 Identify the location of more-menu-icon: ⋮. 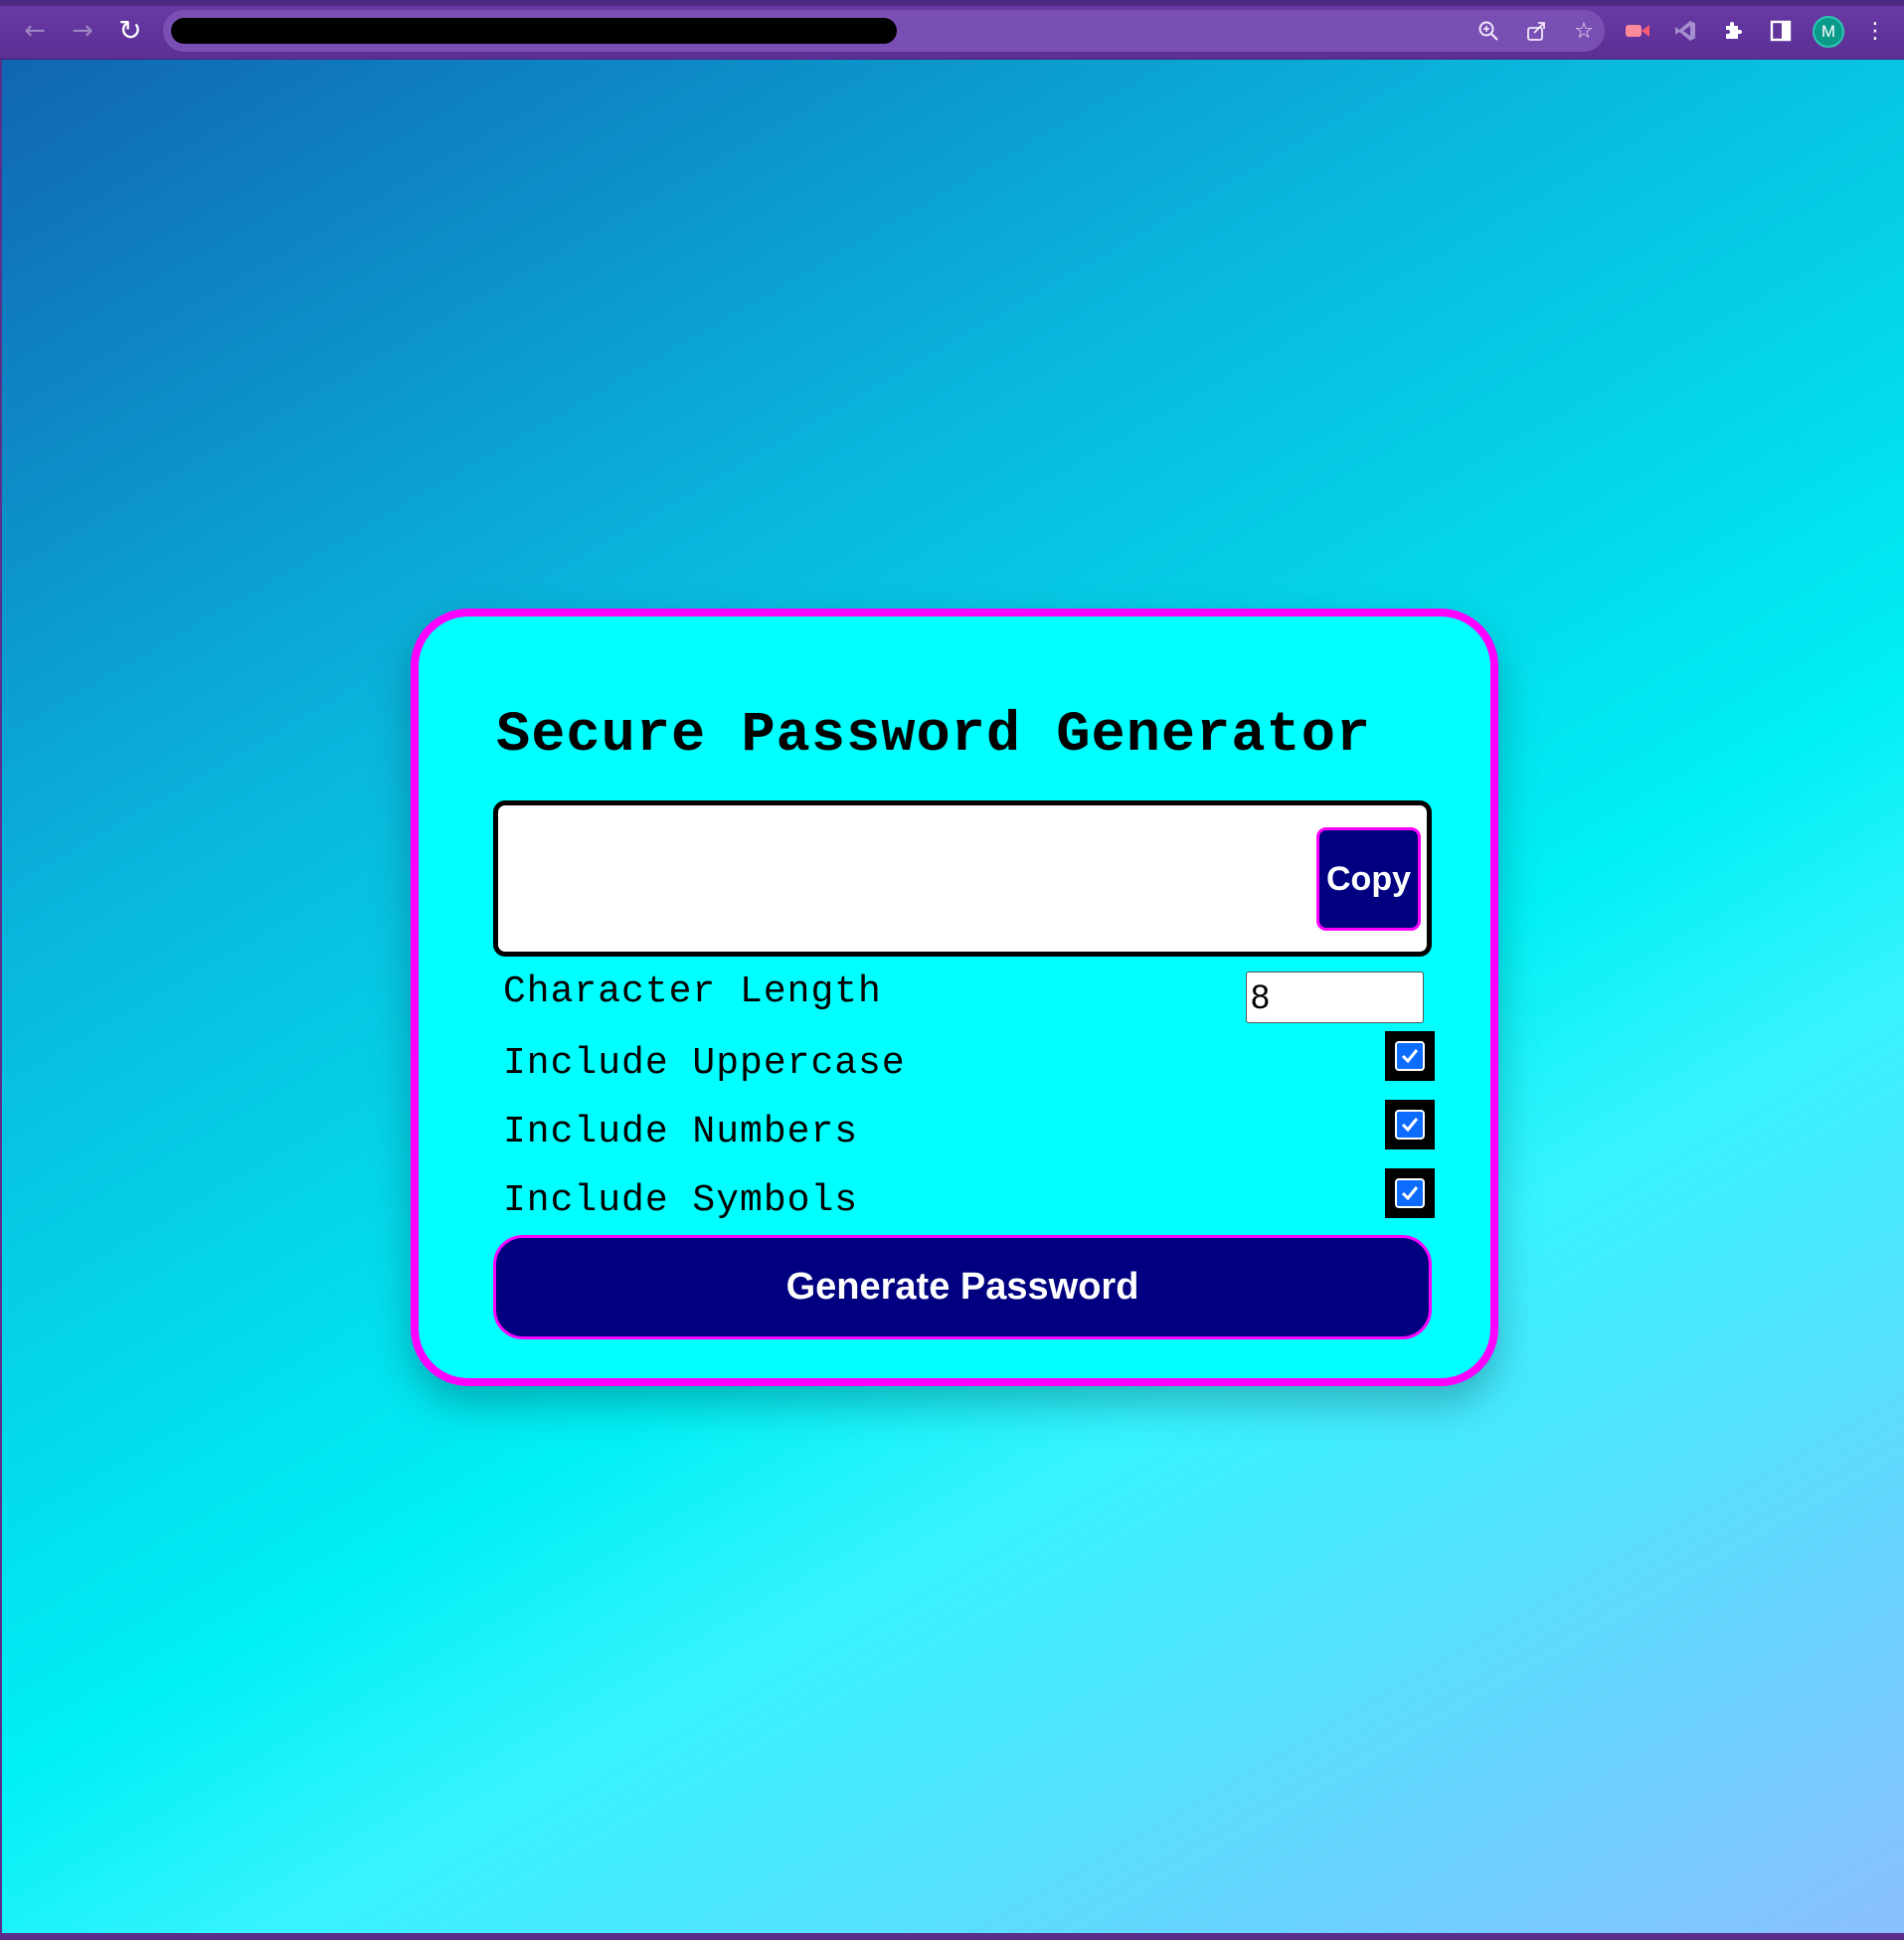
(1875, 31).